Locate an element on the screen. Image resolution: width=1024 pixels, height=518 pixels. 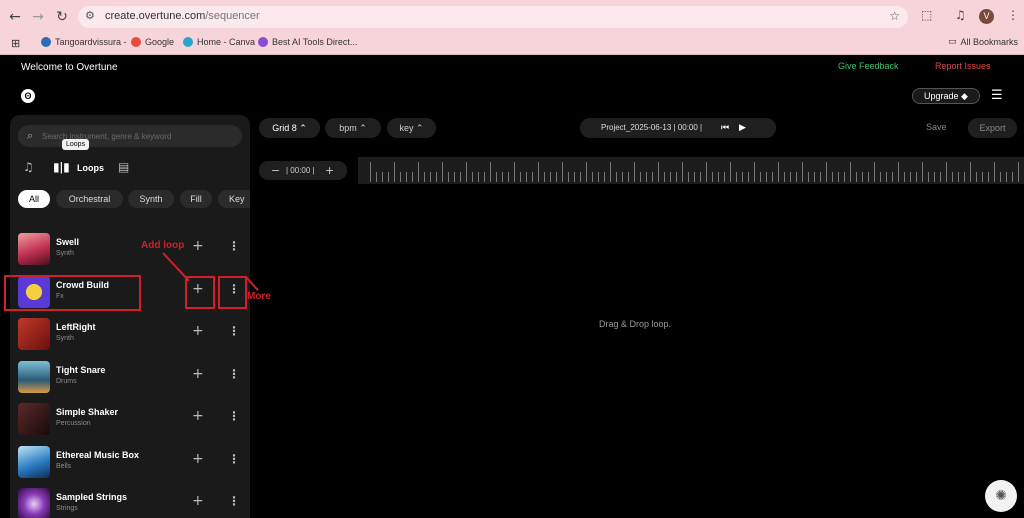
back-icon: ← is located at coordinates (15, 17).